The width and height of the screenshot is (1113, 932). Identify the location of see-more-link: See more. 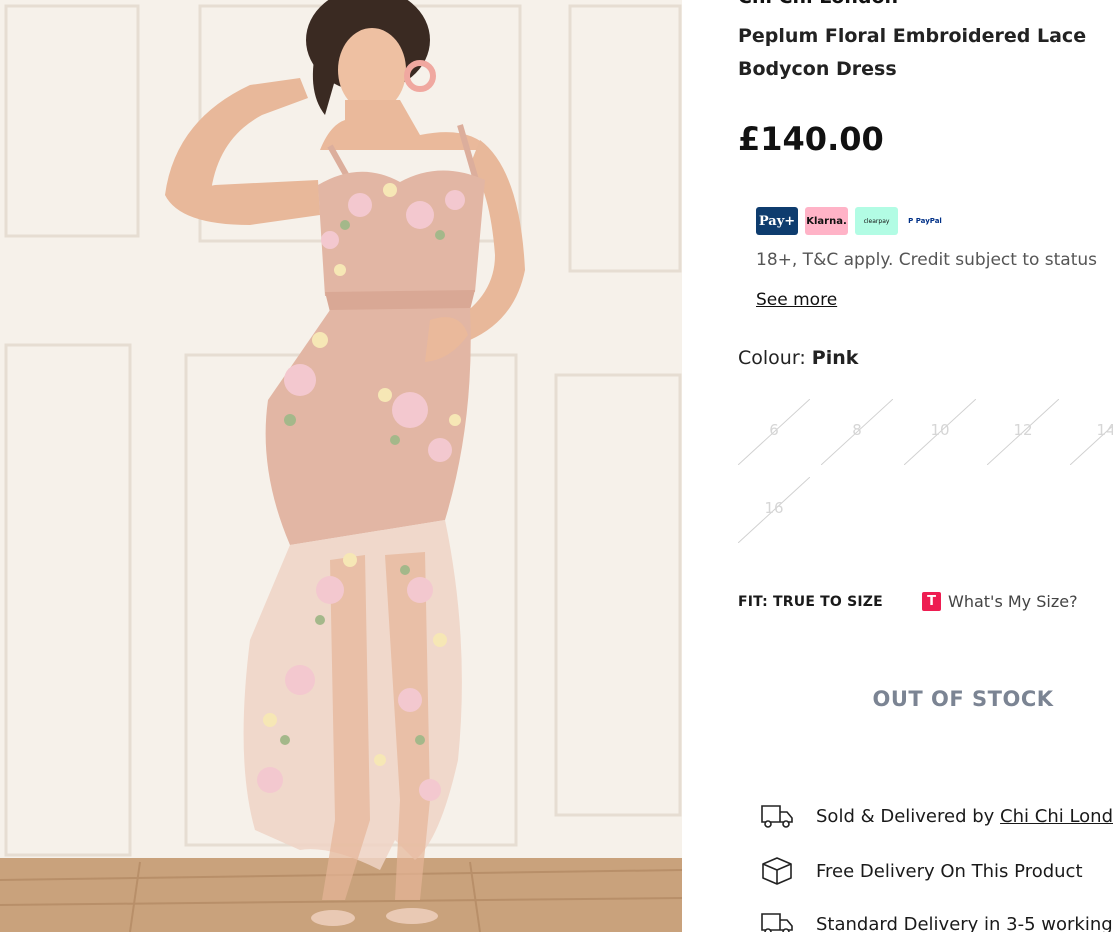
(796, 300).